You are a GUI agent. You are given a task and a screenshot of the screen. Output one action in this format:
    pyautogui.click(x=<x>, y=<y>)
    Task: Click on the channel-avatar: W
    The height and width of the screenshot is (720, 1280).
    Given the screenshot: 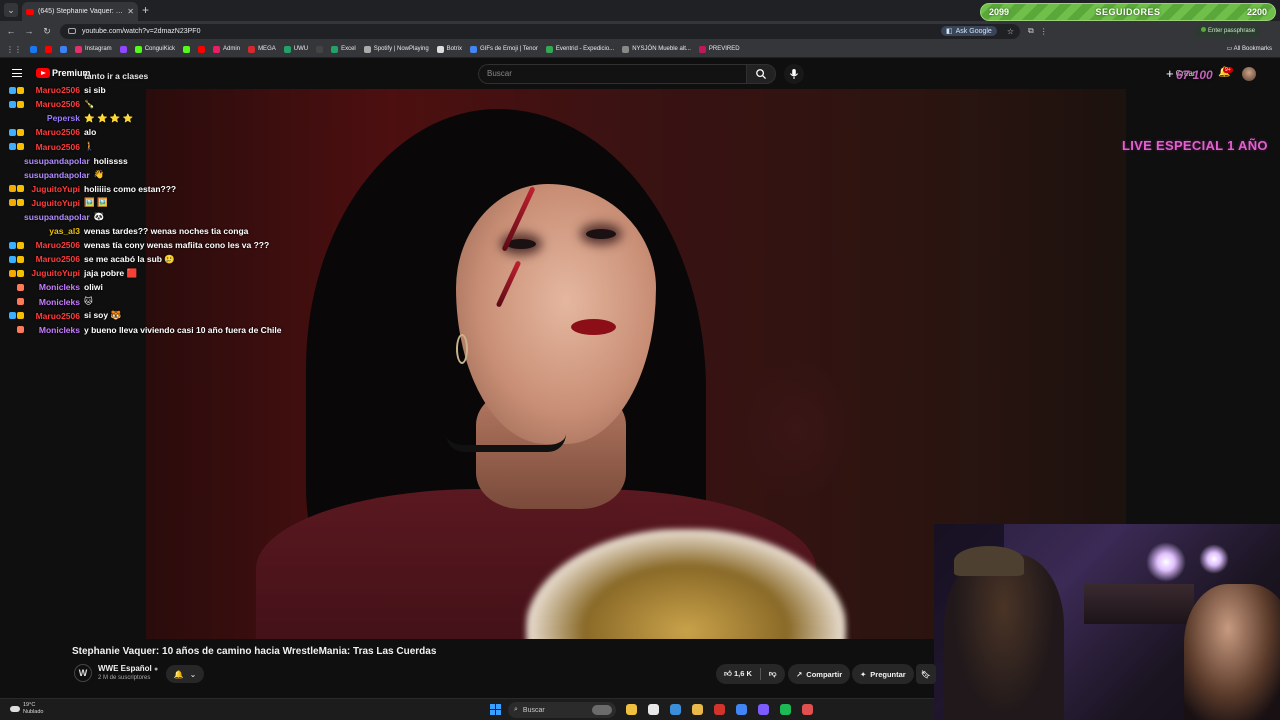 What is the action you would take?
    pyautogui.click(x=83, y=673)
    